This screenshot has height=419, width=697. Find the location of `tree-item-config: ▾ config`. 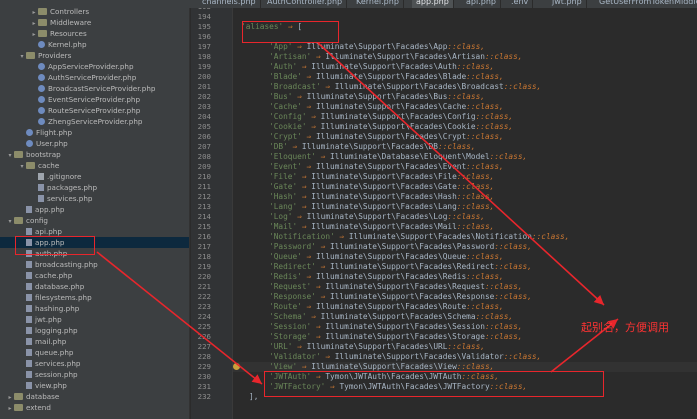

tree-item-config: ▾ config is located at coordinates (94, 220).